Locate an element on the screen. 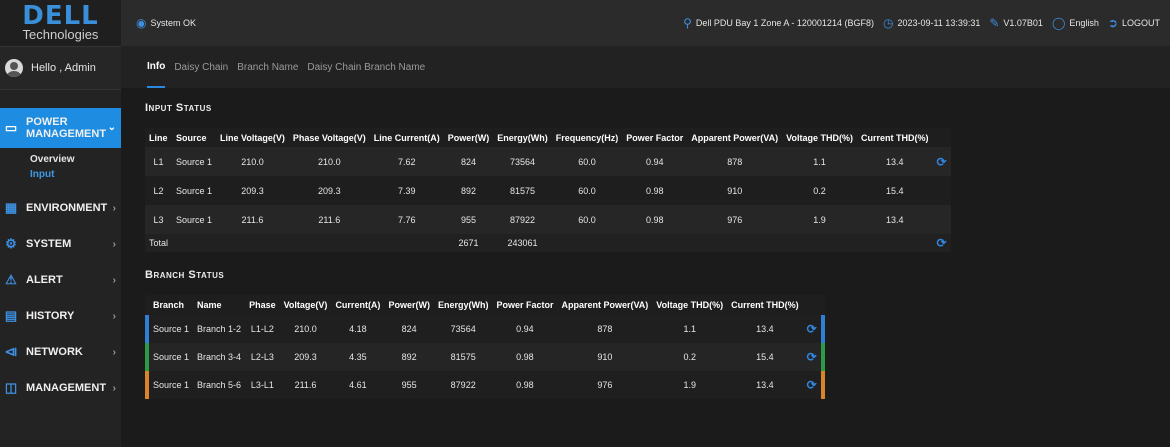 Image resolution: width=1170 pixels, height=447 pixels. column-header: Line is located at coordinates (159, 137).